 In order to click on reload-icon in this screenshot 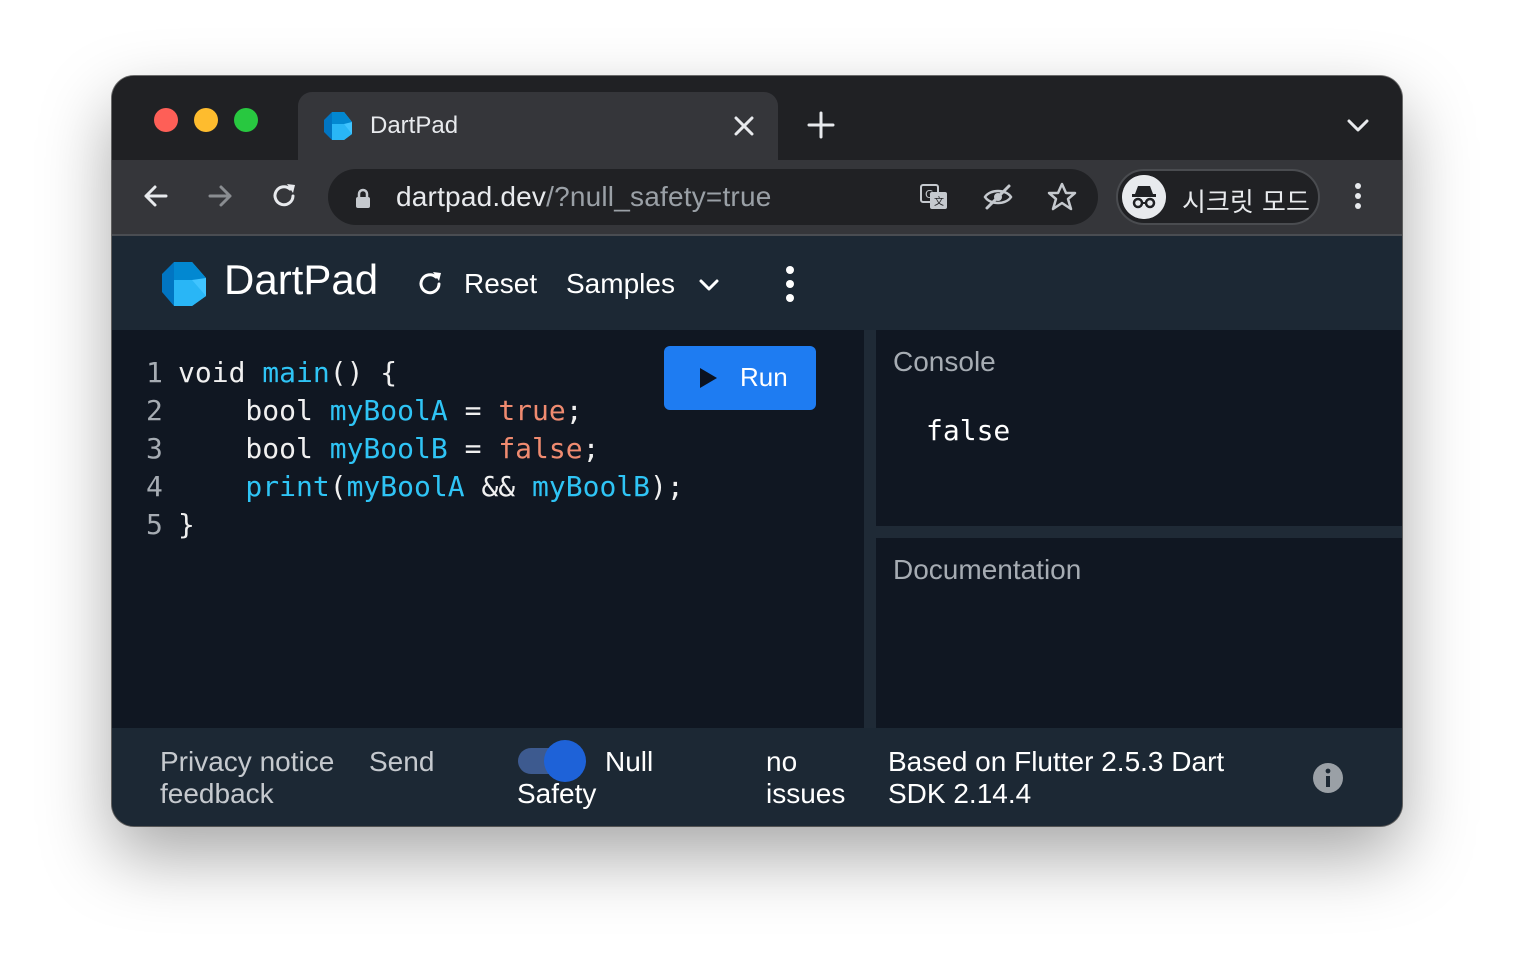, I will do `click(284, 196)`.